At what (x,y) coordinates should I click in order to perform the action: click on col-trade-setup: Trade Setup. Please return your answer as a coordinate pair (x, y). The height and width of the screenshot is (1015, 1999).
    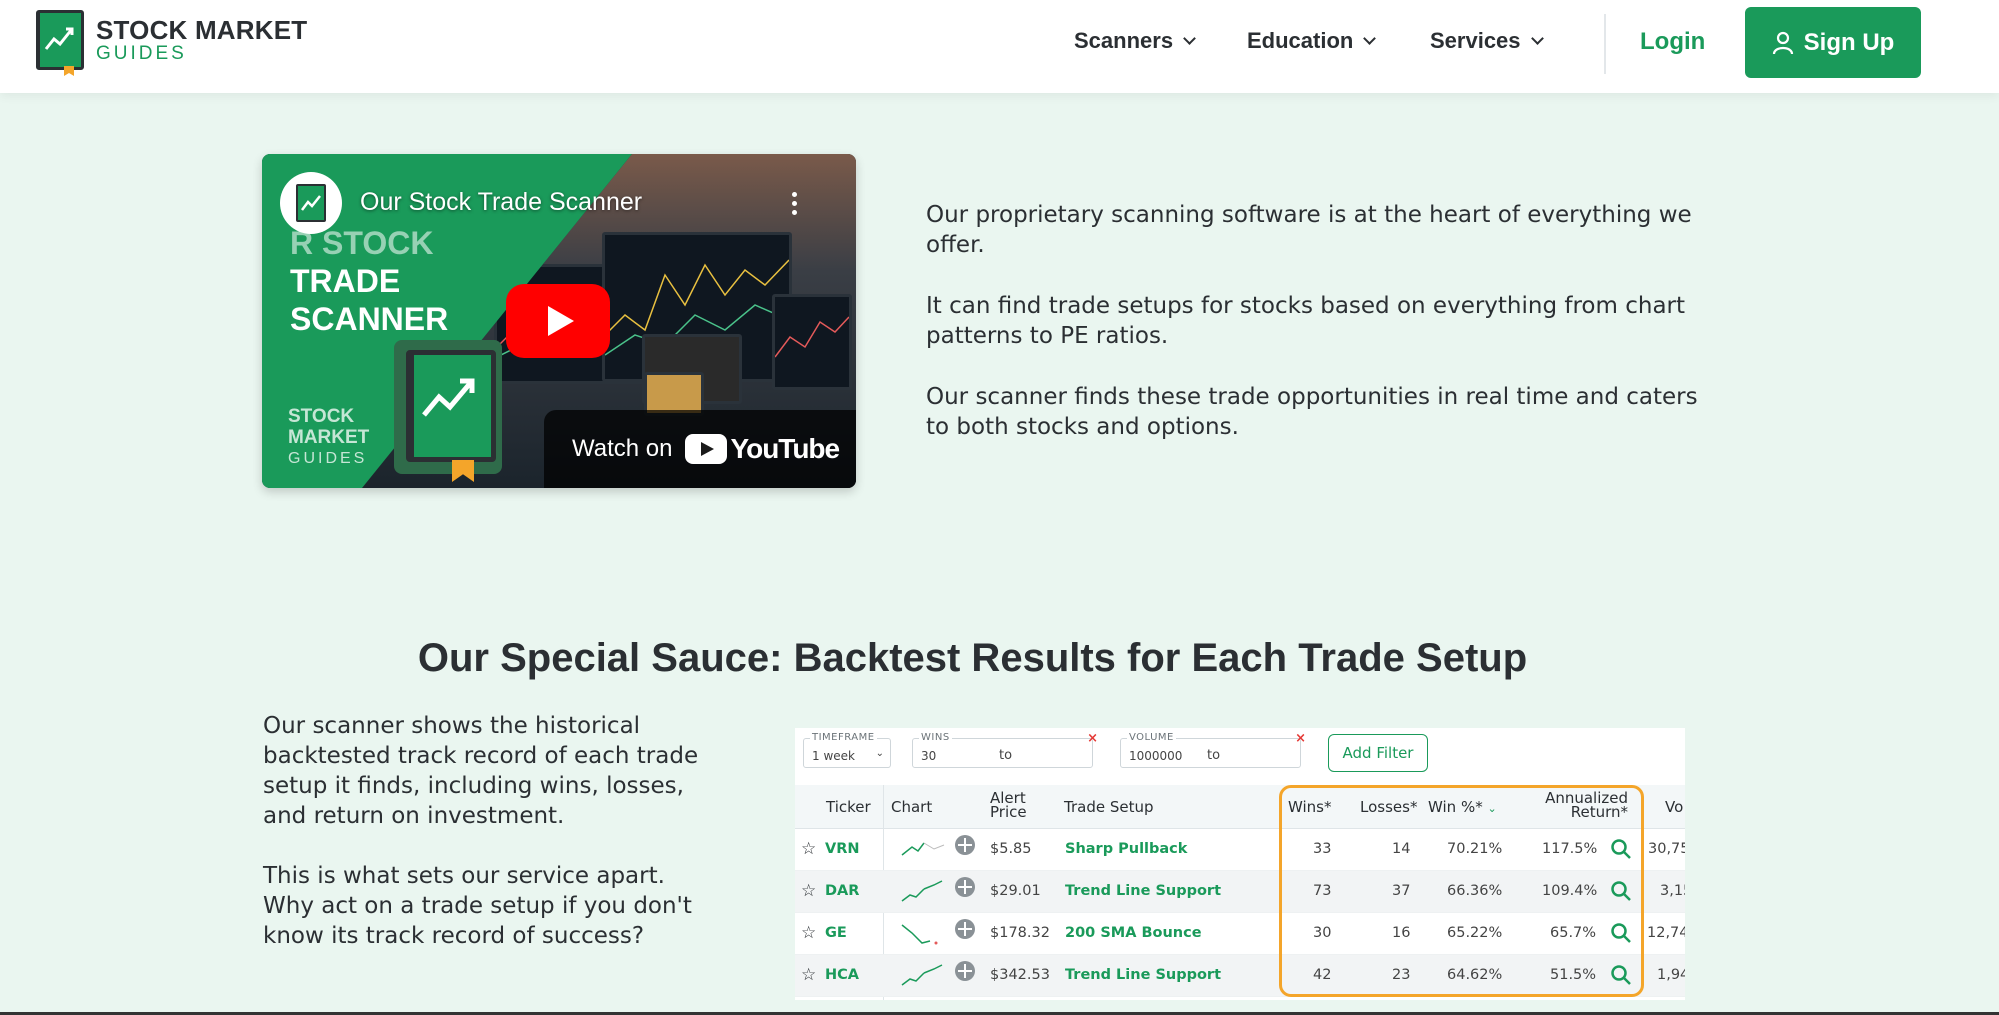
    Looking at the image, I should click on (1109, 807).